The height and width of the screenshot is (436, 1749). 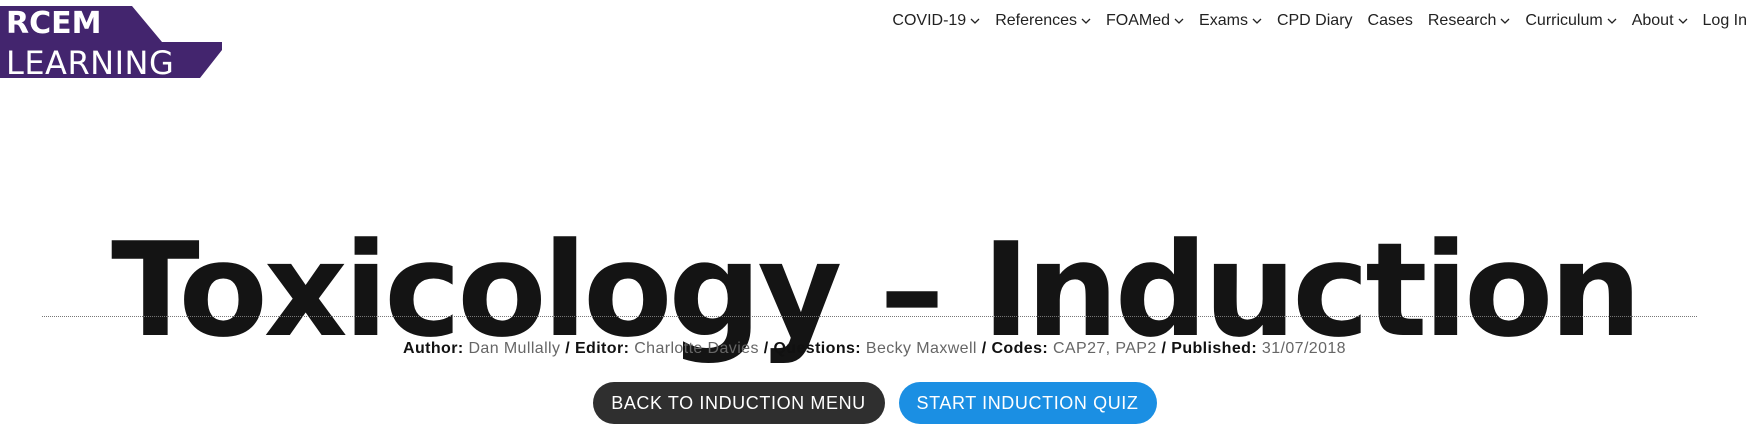 I want to click on nav-item-references: References, so click(x=1043, y=21).